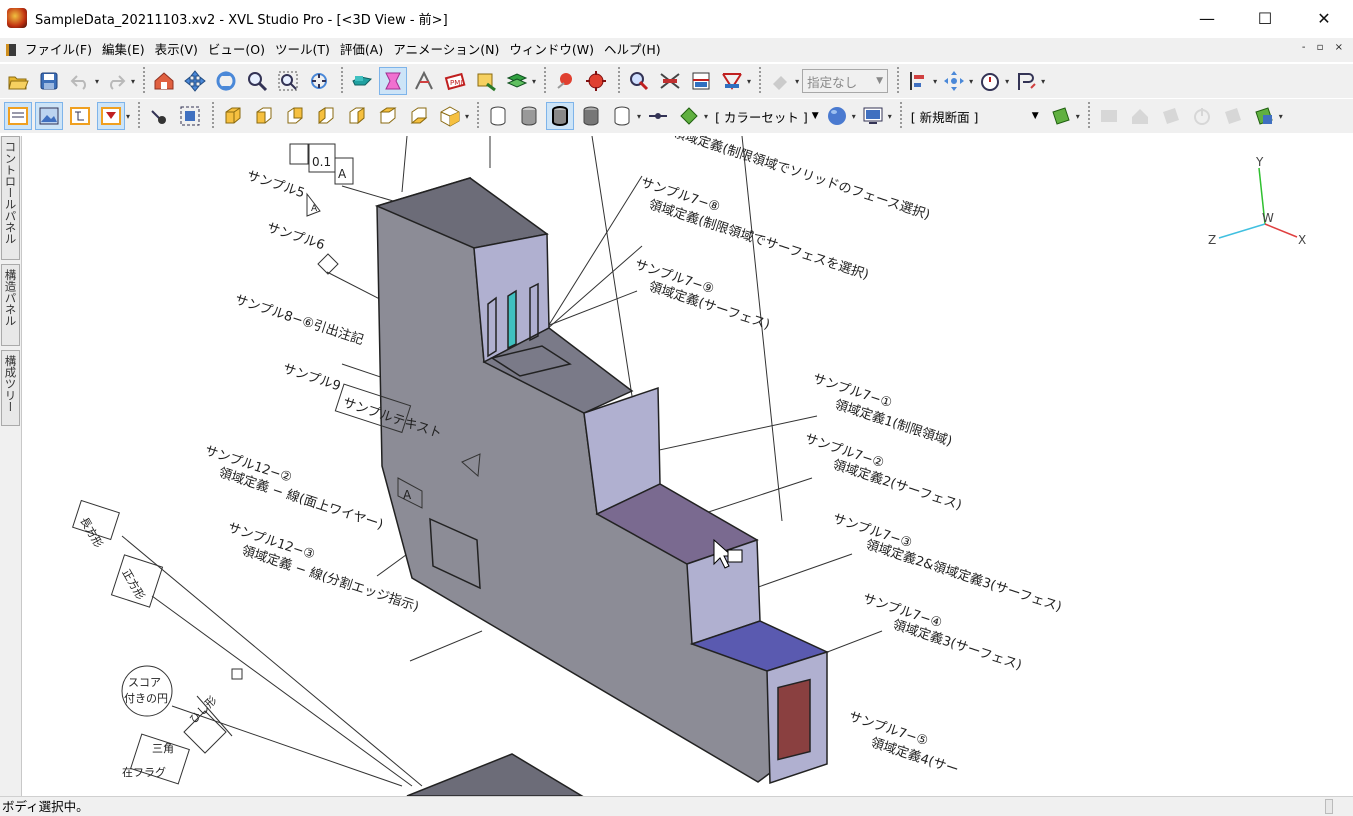  I want to click on path-icon, so click(1026, 81).